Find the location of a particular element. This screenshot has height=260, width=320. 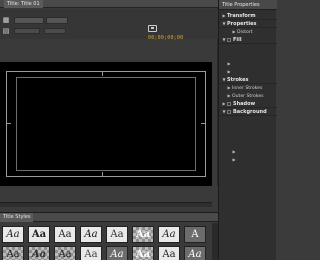

designer-tab-bar: Title: Title 01 is located at coordinates (109, 4).